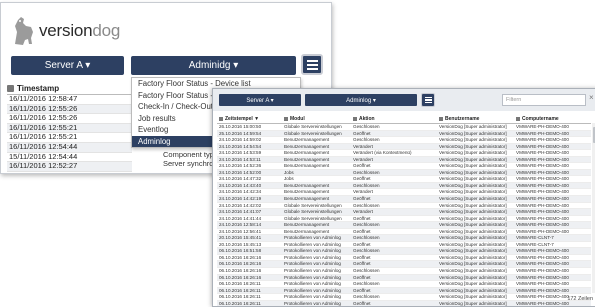  I want to click on filter-input: Filtern, so click(544, 100).